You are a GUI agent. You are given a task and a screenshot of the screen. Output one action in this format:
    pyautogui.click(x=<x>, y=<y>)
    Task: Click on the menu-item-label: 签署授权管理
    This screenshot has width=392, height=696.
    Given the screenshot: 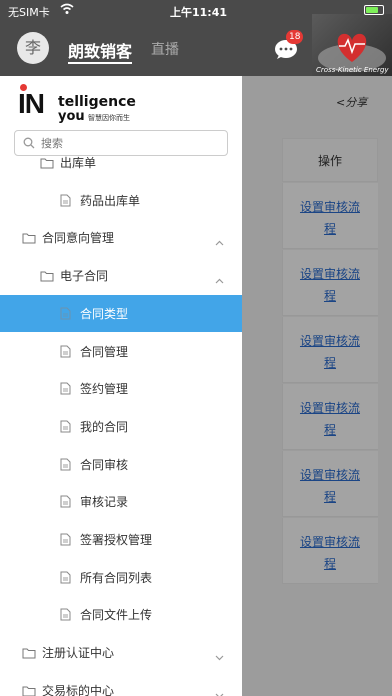 What is the action you would take?
    pyautogui.click(x=116, y=540)
    